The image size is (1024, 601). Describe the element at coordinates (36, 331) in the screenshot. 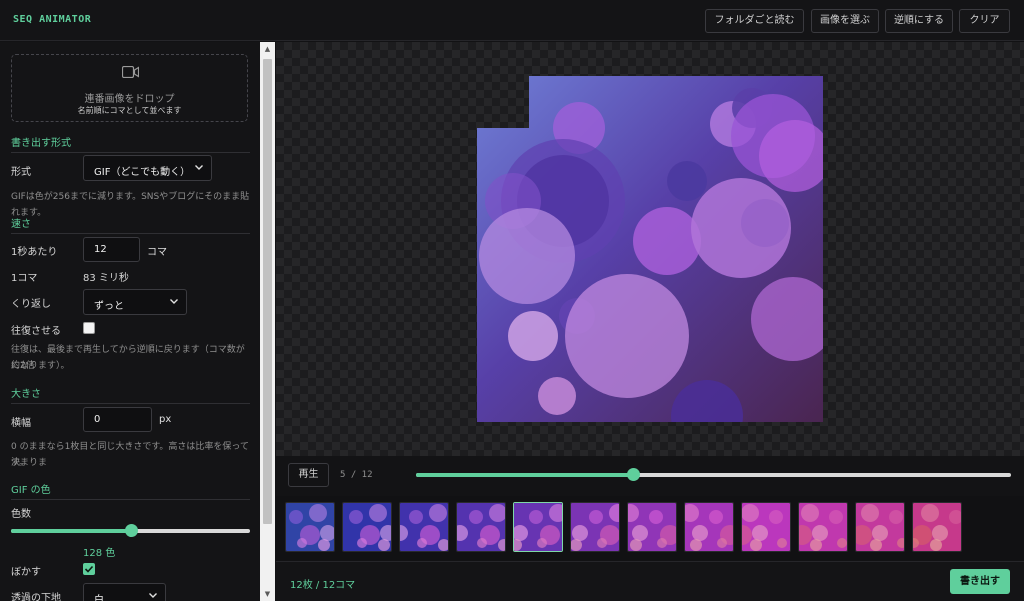

I see `pingpong-label: 往復させる` at that location.